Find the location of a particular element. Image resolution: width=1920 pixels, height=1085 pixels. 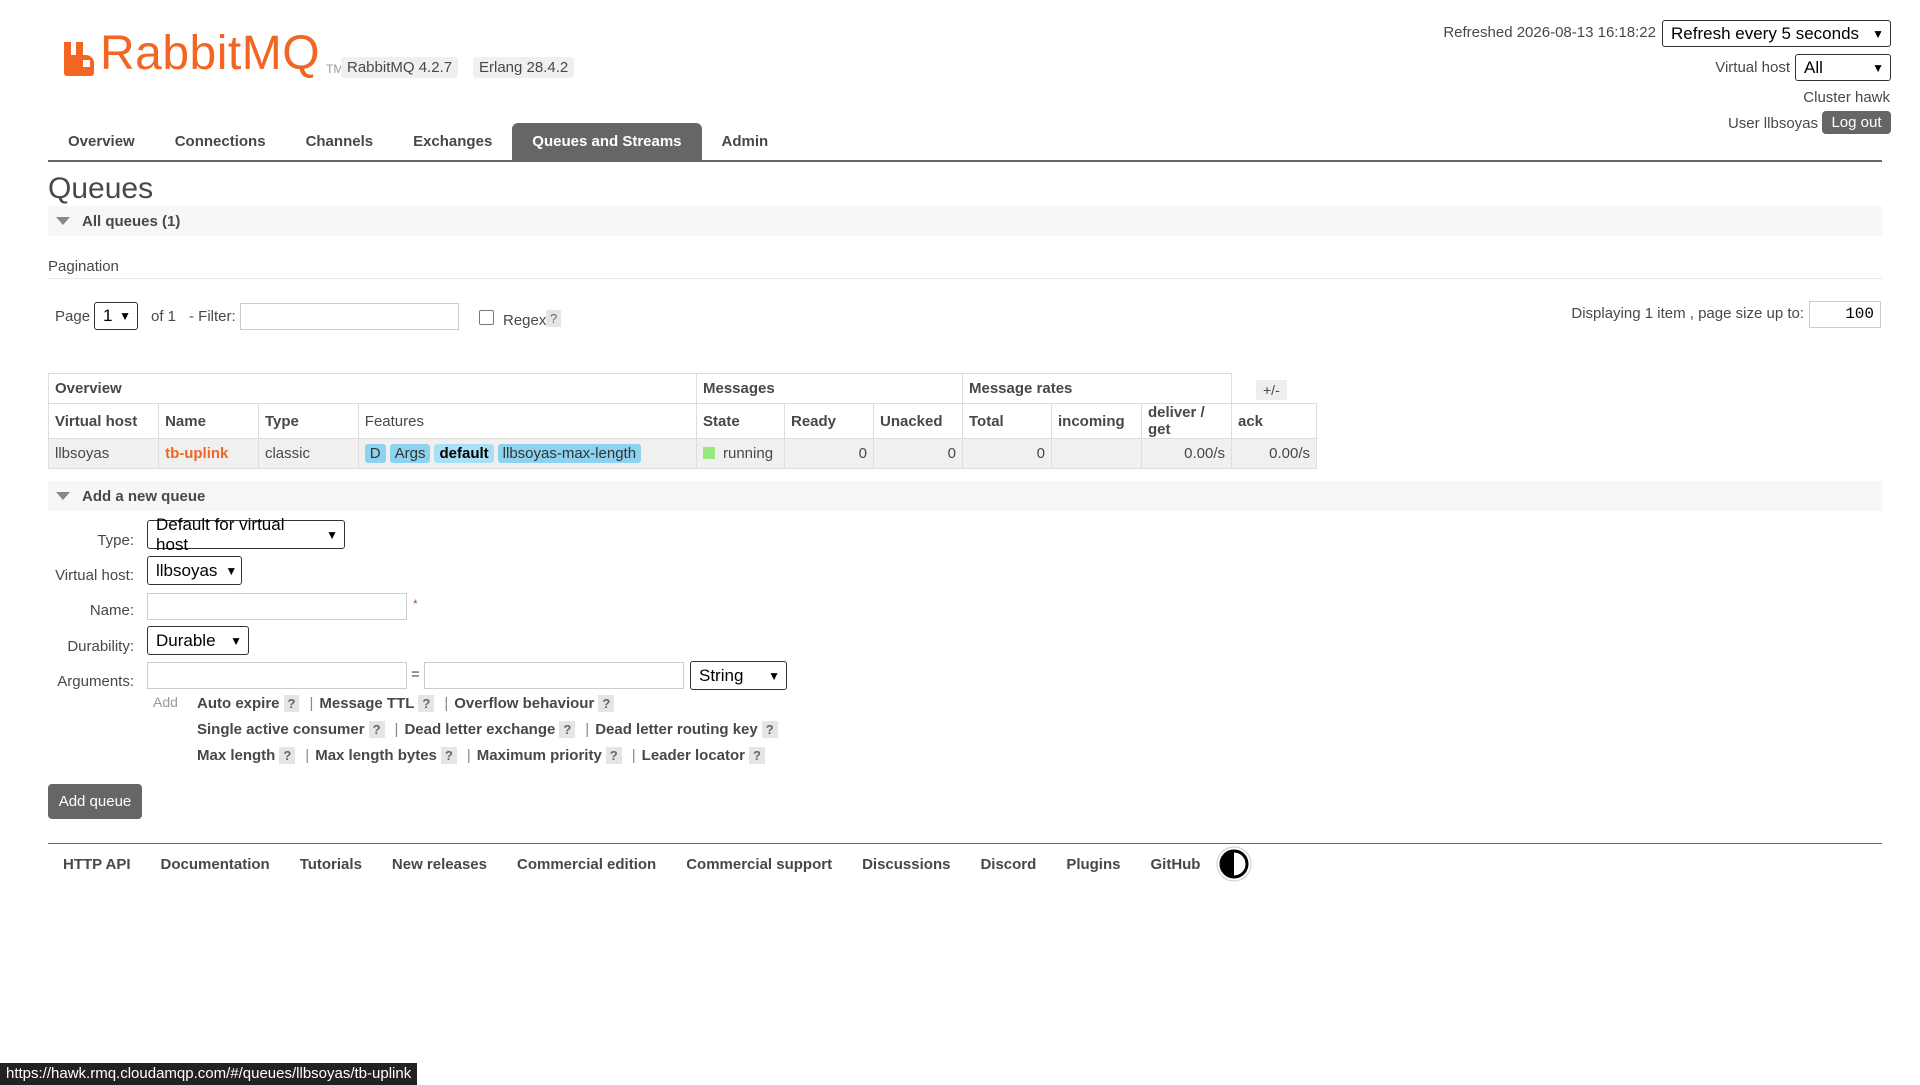

regex-help-icon: ? is located at coordinates (554, 318).